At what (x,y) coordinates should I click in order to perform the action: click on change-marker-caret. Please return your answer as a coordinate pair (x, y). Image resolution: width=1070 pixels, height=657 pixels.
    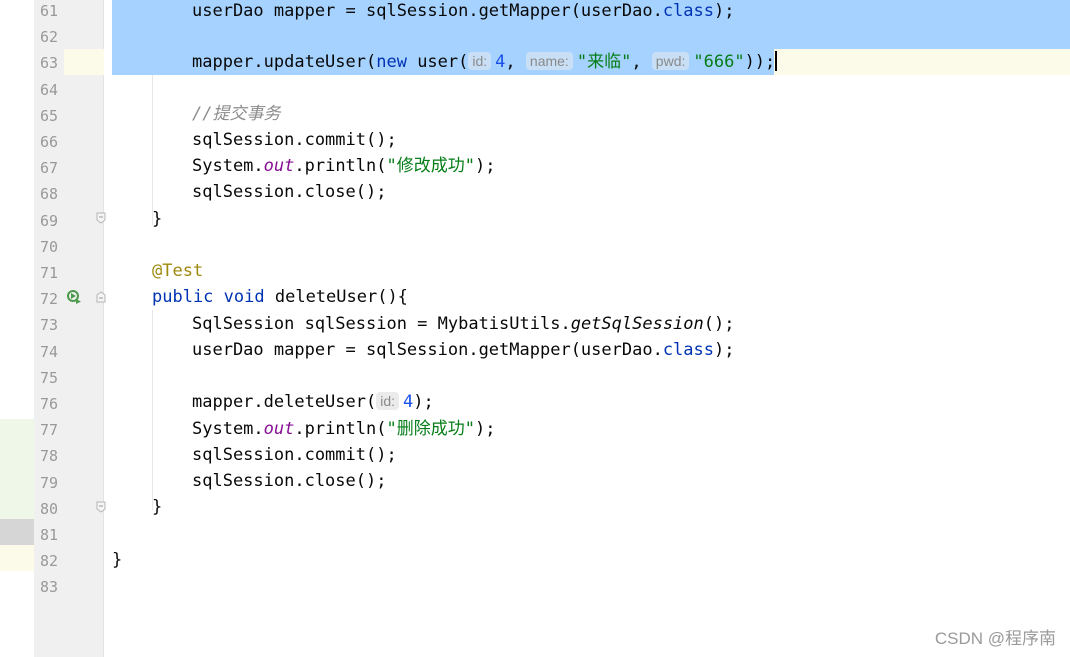
    Looking at the image, I should click on (17, 558).